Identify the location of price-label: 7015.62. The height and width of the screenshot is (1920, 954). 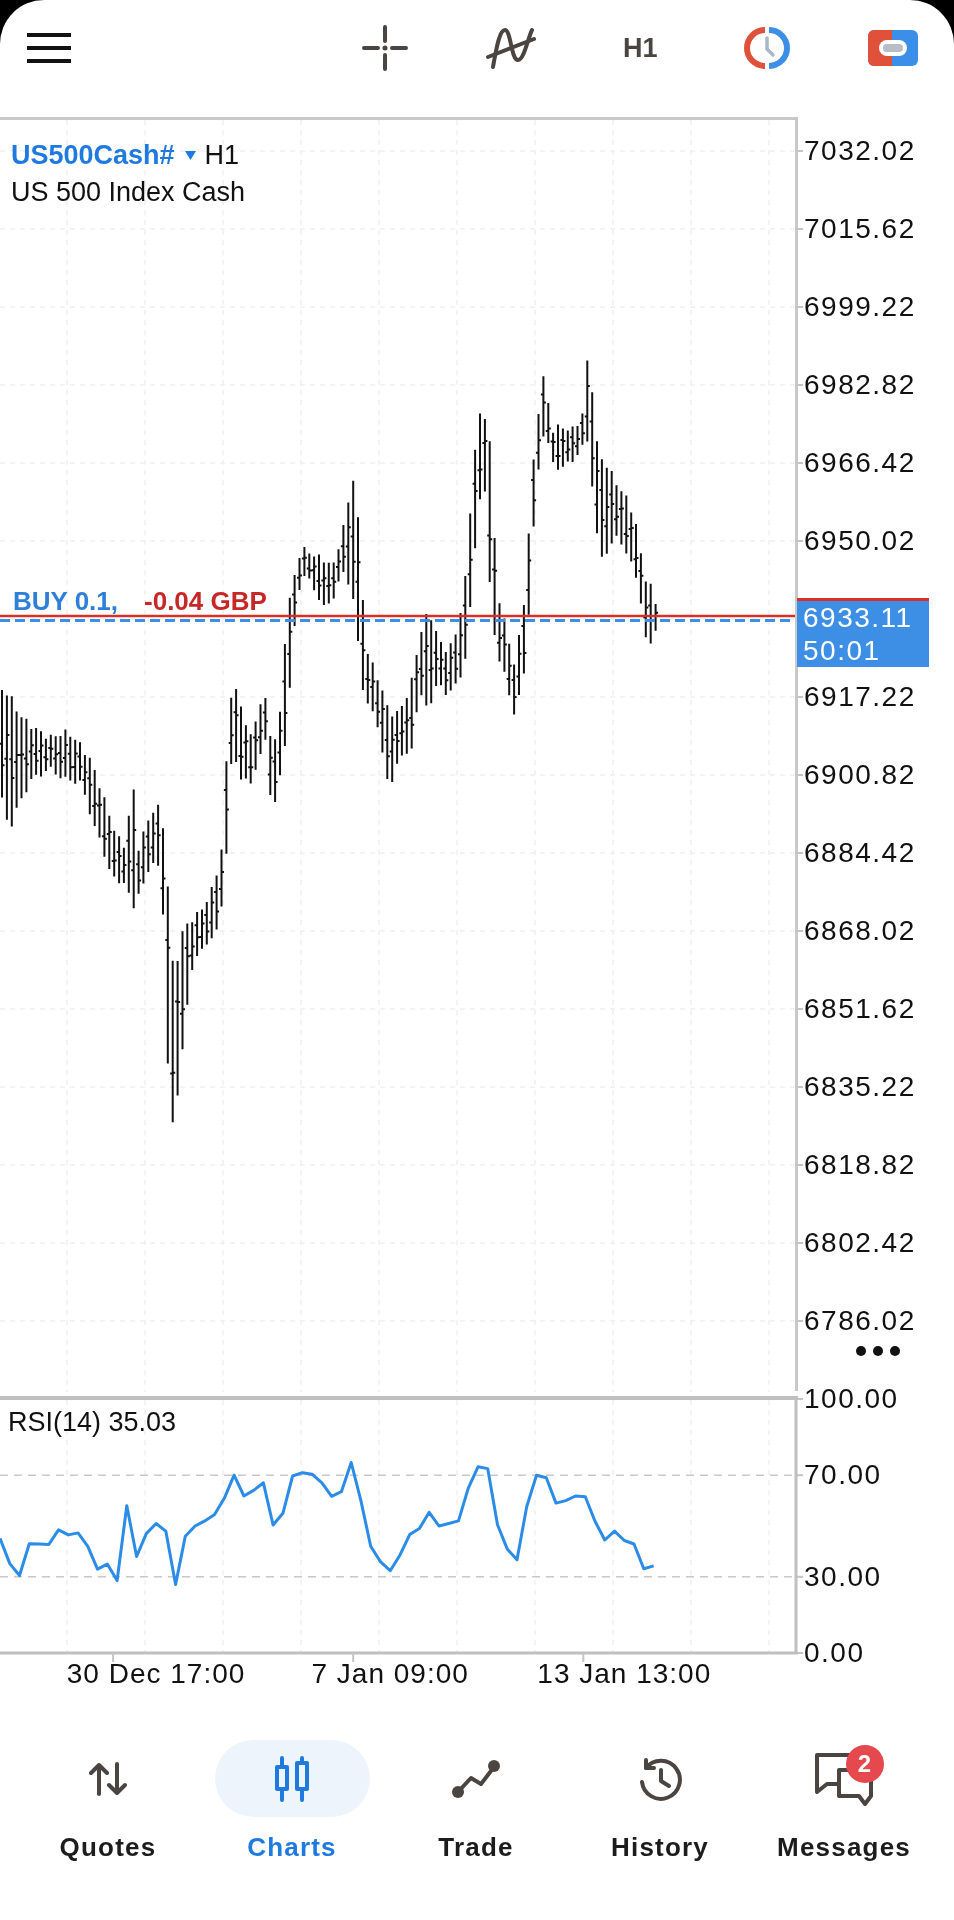
(860, 229).